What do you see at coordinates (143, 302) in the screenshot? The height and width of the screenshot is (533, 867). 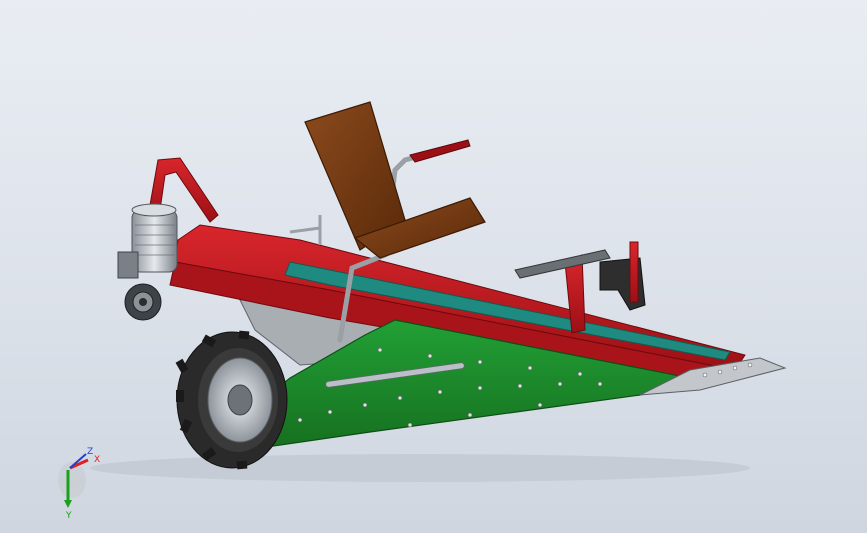 I see `gearbox-sprocket` at bounding box center [143, 302].